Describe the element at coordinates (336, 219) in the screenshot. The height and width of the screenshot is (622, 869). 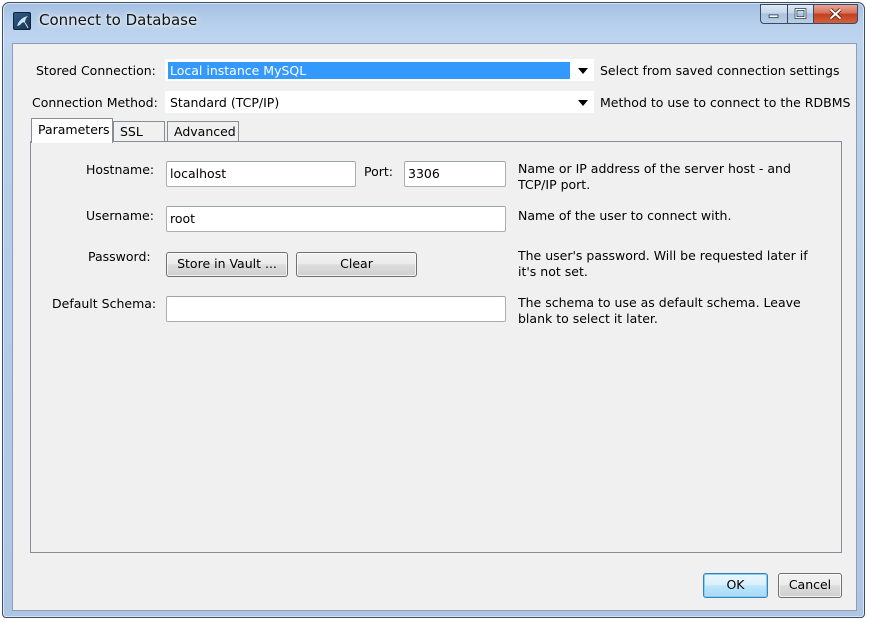
I see `username-input: root` at that location.